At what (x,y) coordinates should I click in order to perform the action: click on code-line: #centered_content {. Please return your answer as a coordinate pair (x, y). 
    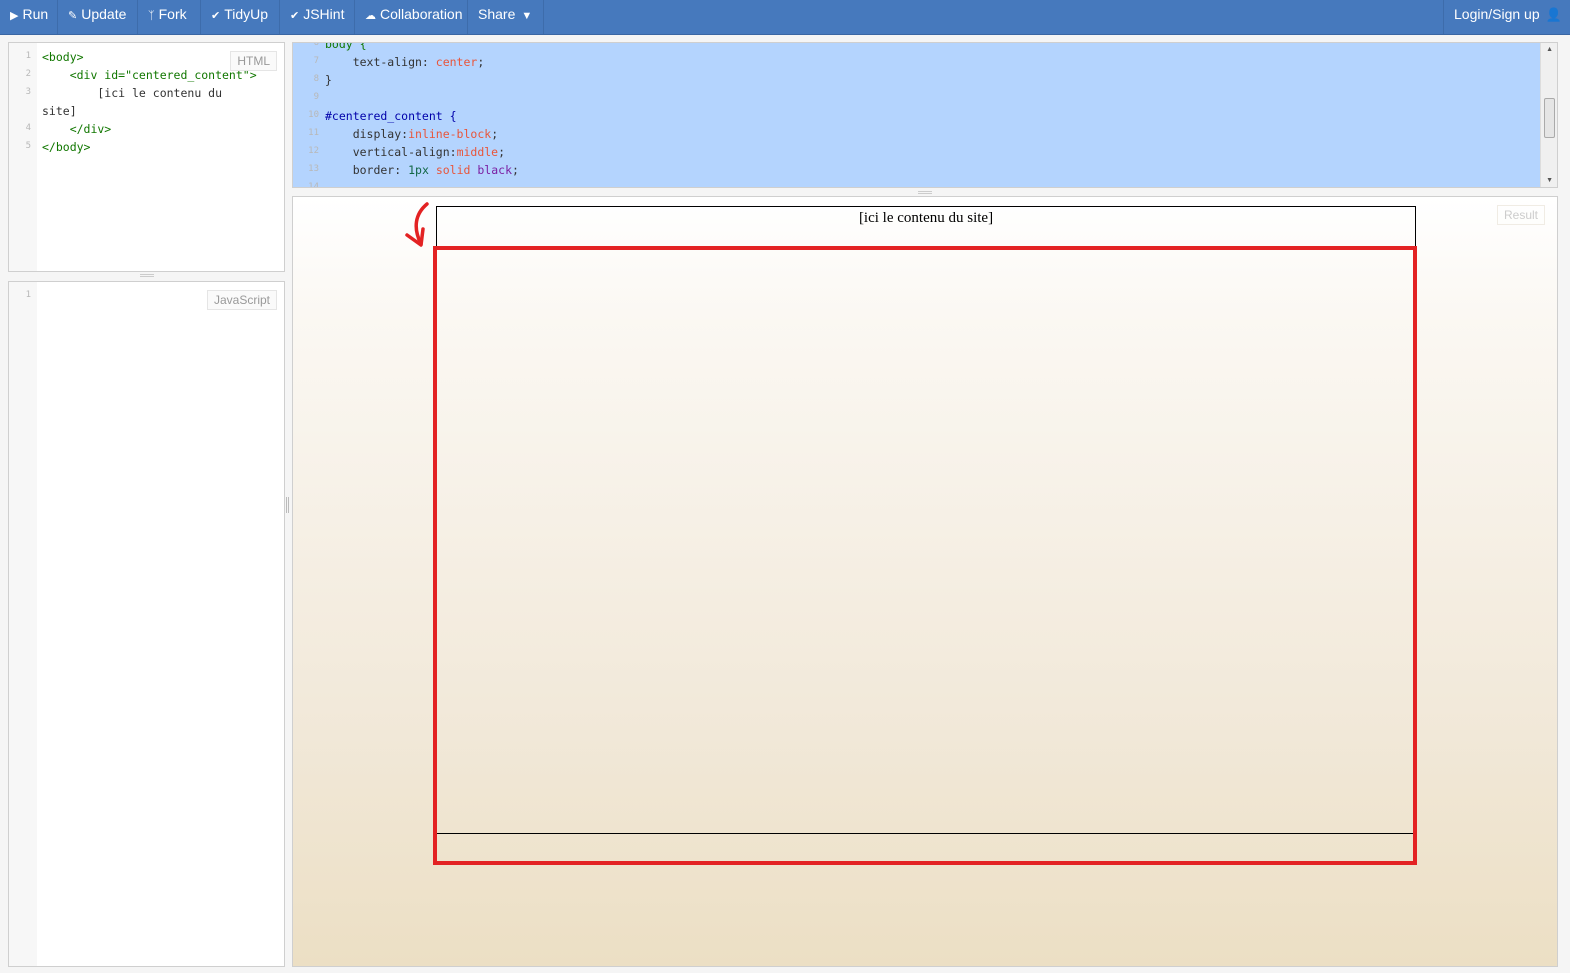
    Looking at the image, I should click on (391, 116).